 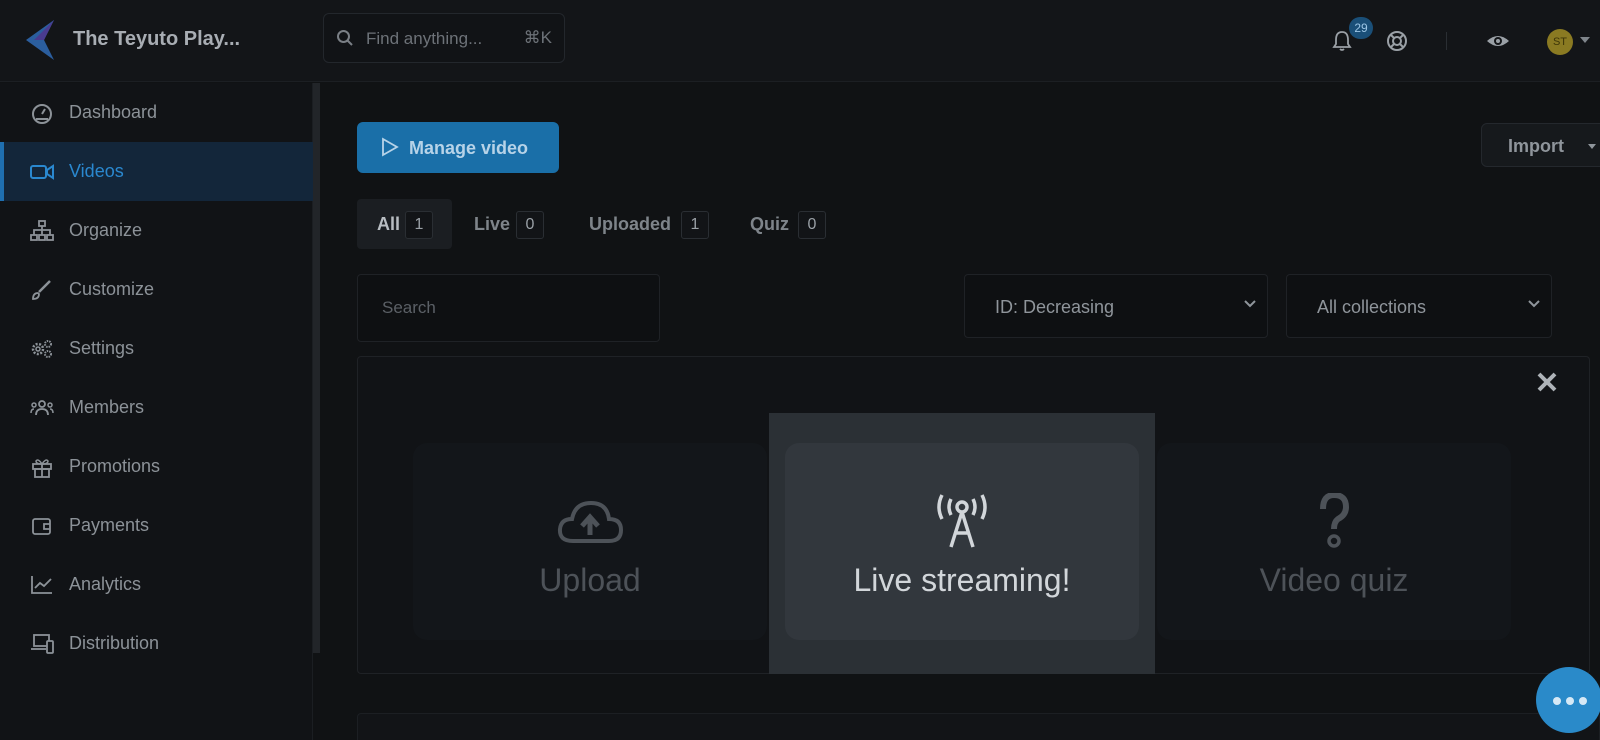 What do you see at coordinates (1560, 42) in the screenshot?
I see `avatar: ST` at bounding box center [1560, 42].